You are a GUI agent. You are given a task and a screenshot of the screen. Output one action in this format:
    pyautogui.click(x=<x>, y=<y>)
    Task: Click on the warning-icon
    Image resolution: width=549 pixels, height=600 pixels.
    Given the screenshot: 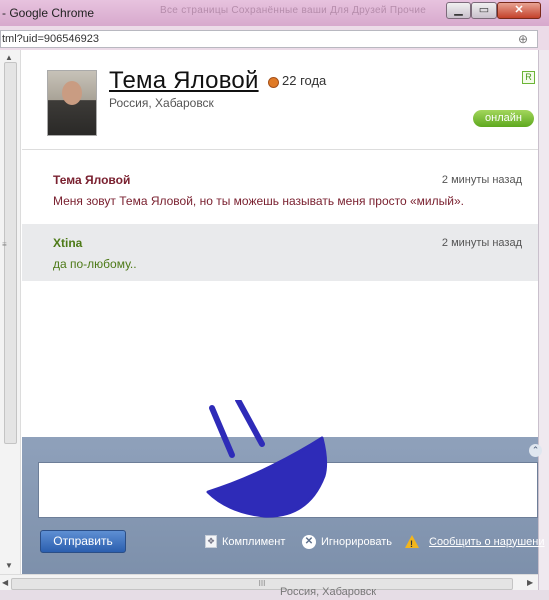 What is the action you would take?
    pyautogui.click(x=412, y=543)
    